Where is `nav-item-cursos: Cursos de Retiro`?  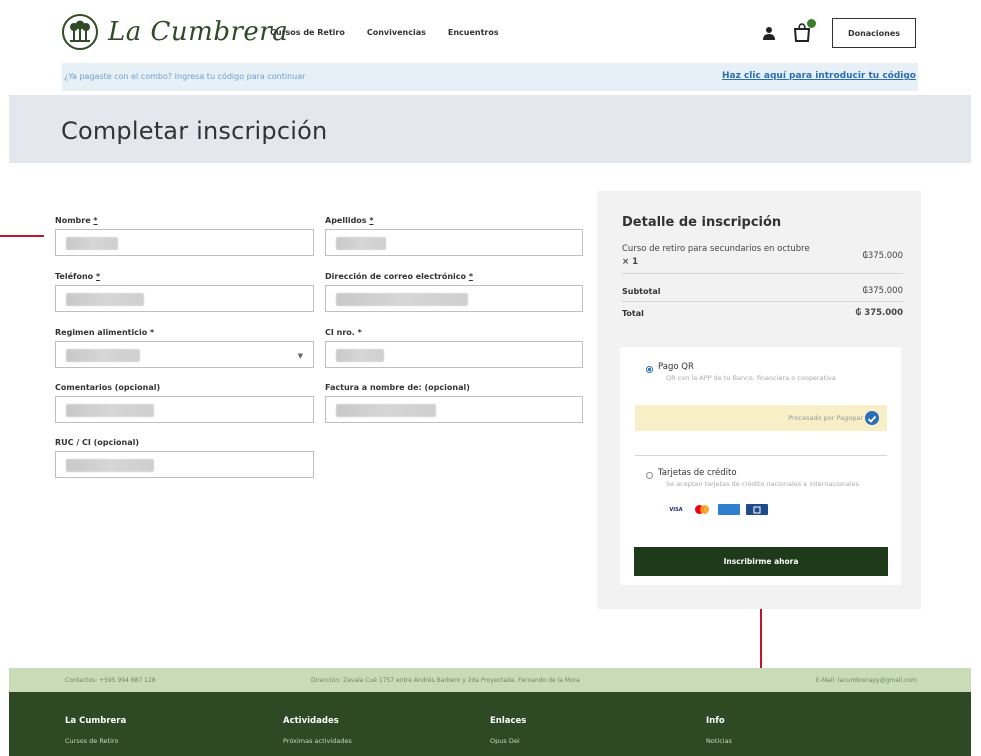 nav-item-cursos: Cursos de Retiro is located at coordinates (307, 32).